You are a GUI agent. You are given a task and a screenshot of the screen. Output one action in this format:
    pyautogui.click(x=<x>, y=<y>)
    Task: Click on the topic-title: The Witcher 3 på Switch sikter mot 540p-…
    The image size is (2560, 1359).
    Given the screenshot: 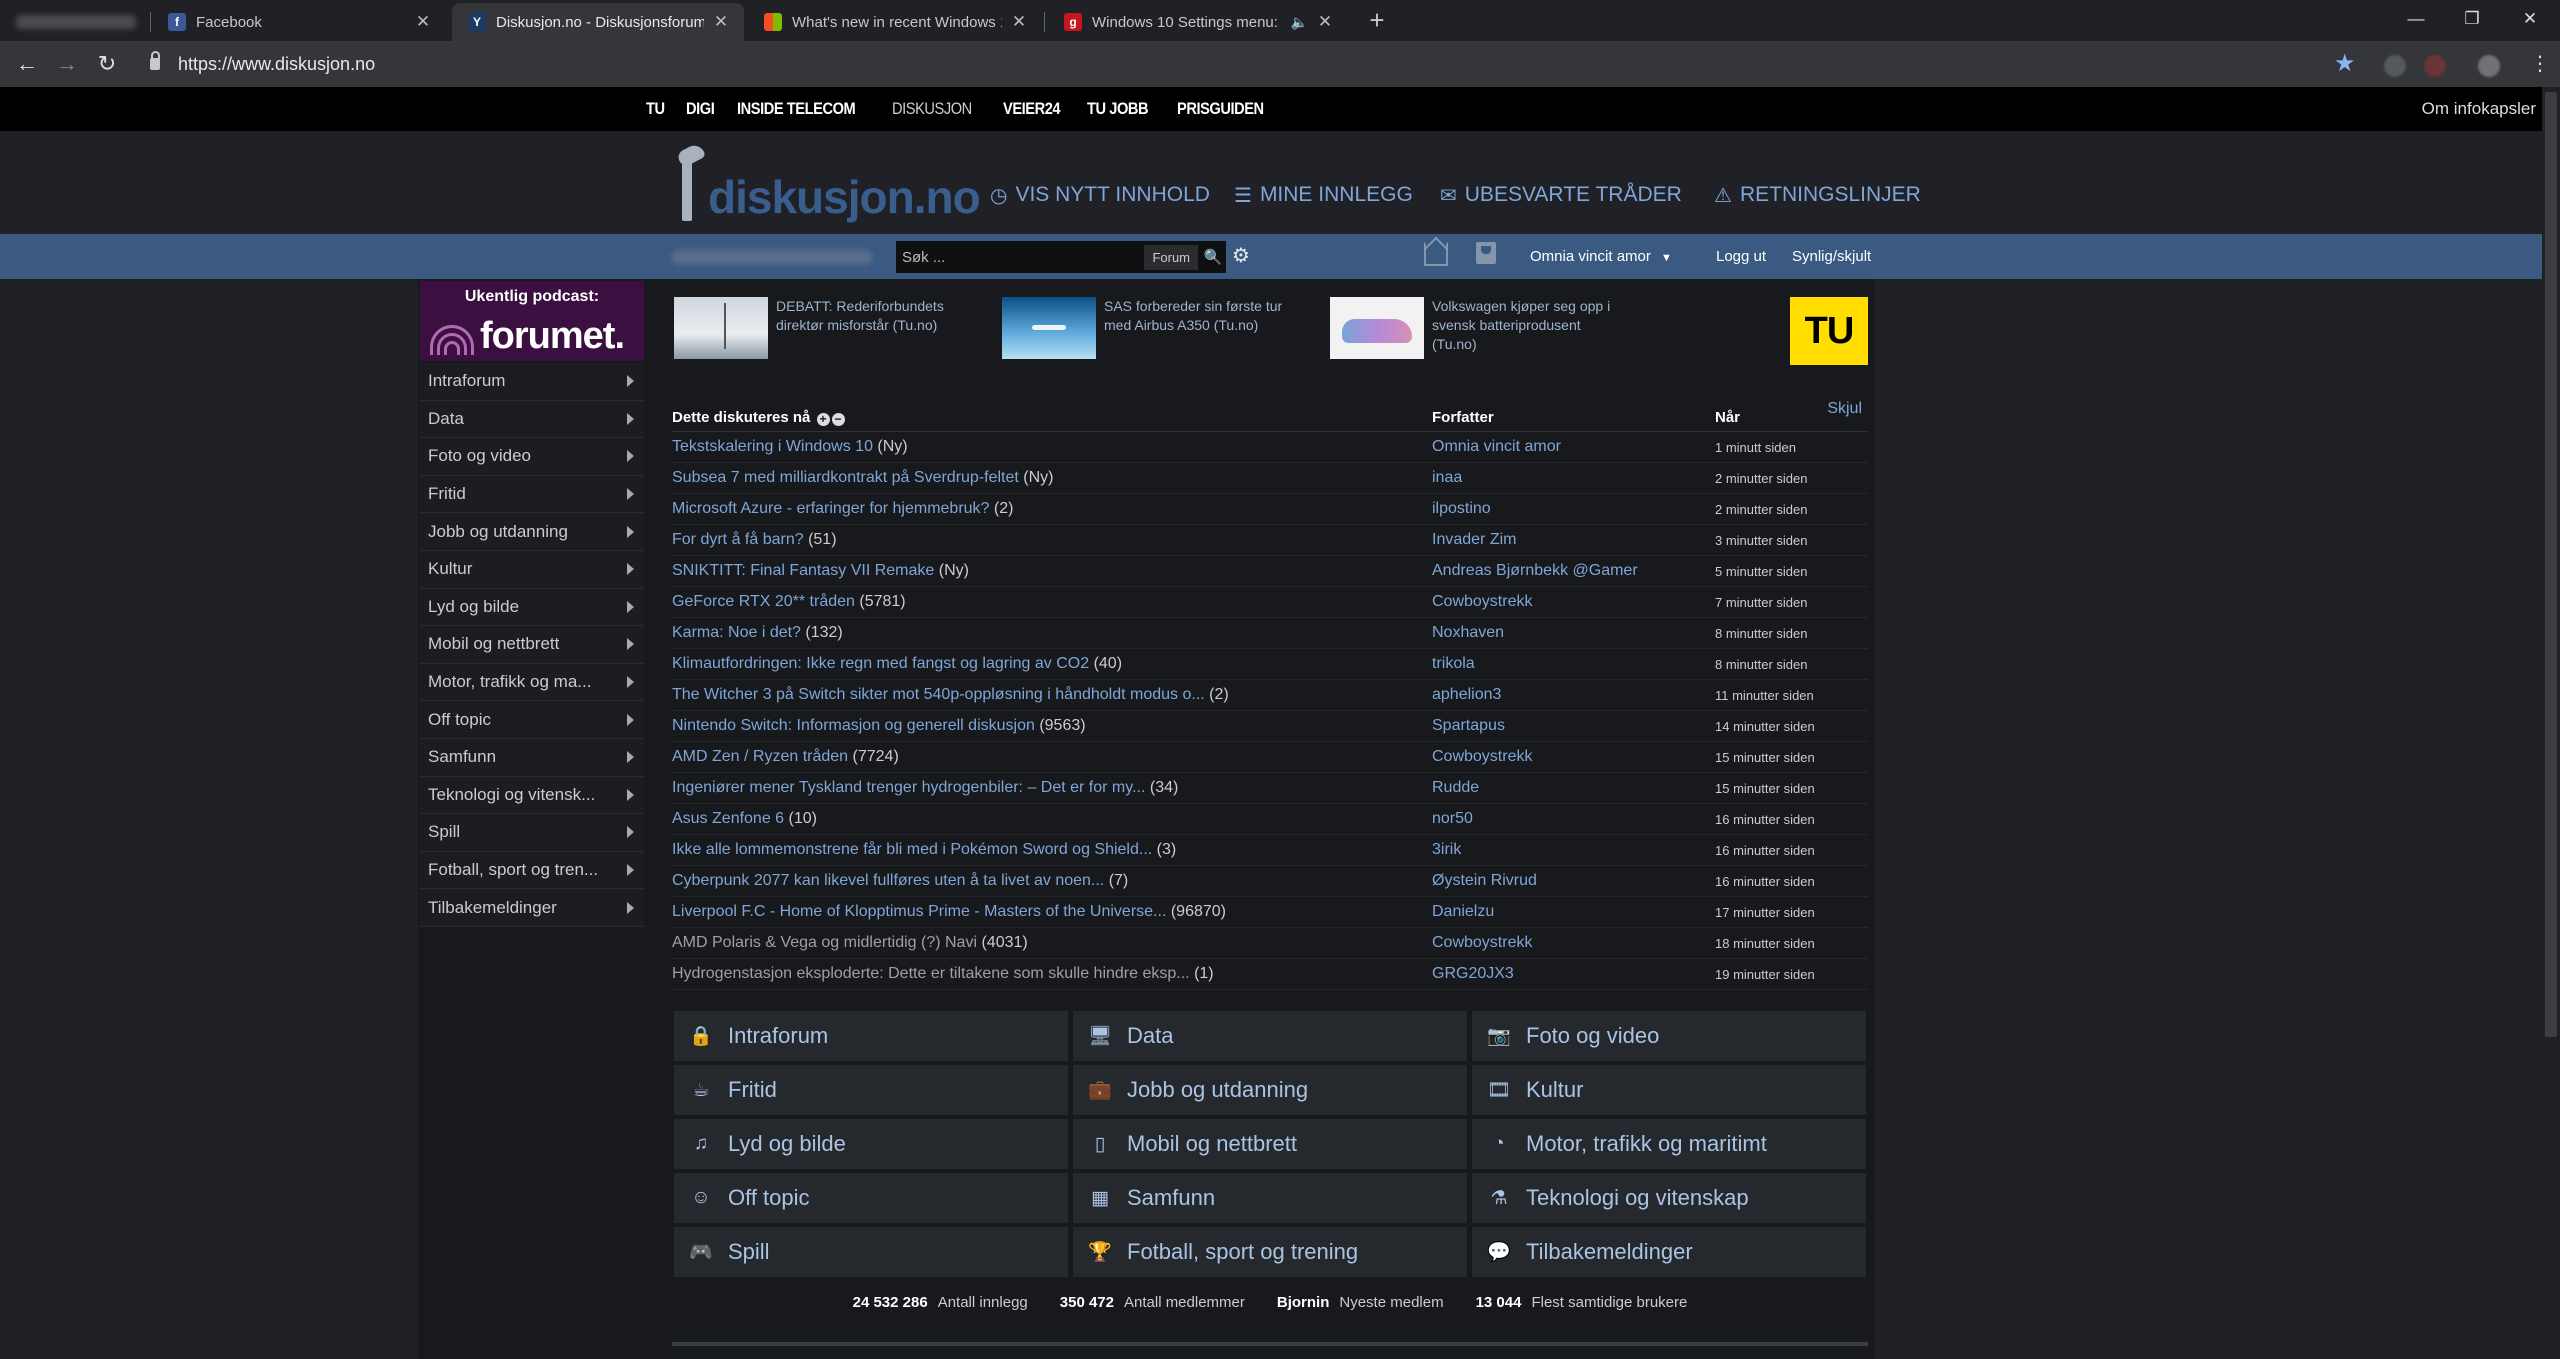 What is the action you would take?
    pyautogui.click(x=938, y=694)
    